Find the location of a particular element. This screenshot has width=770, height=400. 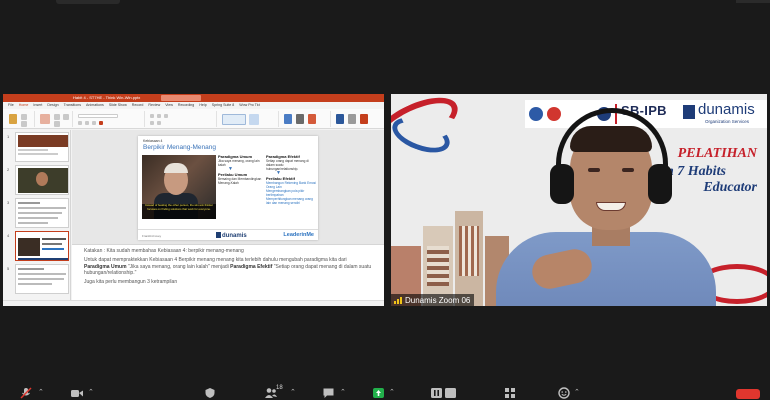

top-indicator is located at coordinates (88, 2).